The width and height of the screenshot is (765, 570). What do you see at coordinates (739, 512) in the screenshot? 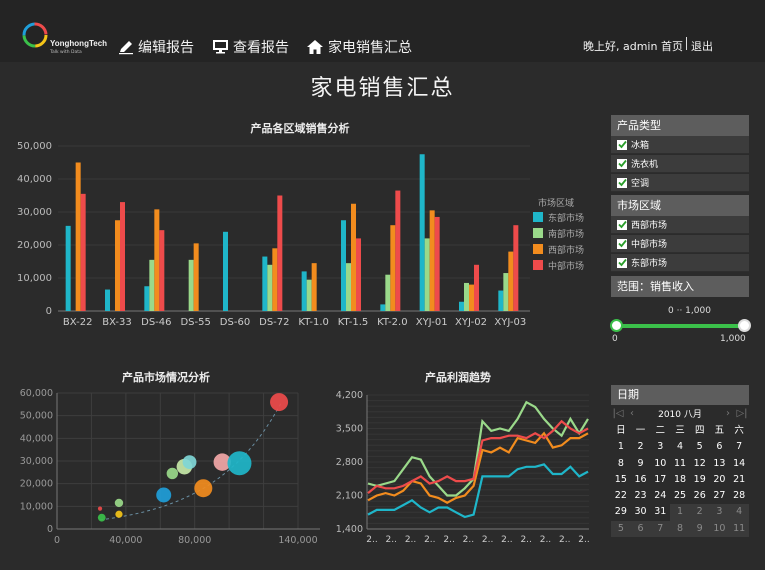
I see `calendar-day-other-month: 4` at bounding box center [739, 512].